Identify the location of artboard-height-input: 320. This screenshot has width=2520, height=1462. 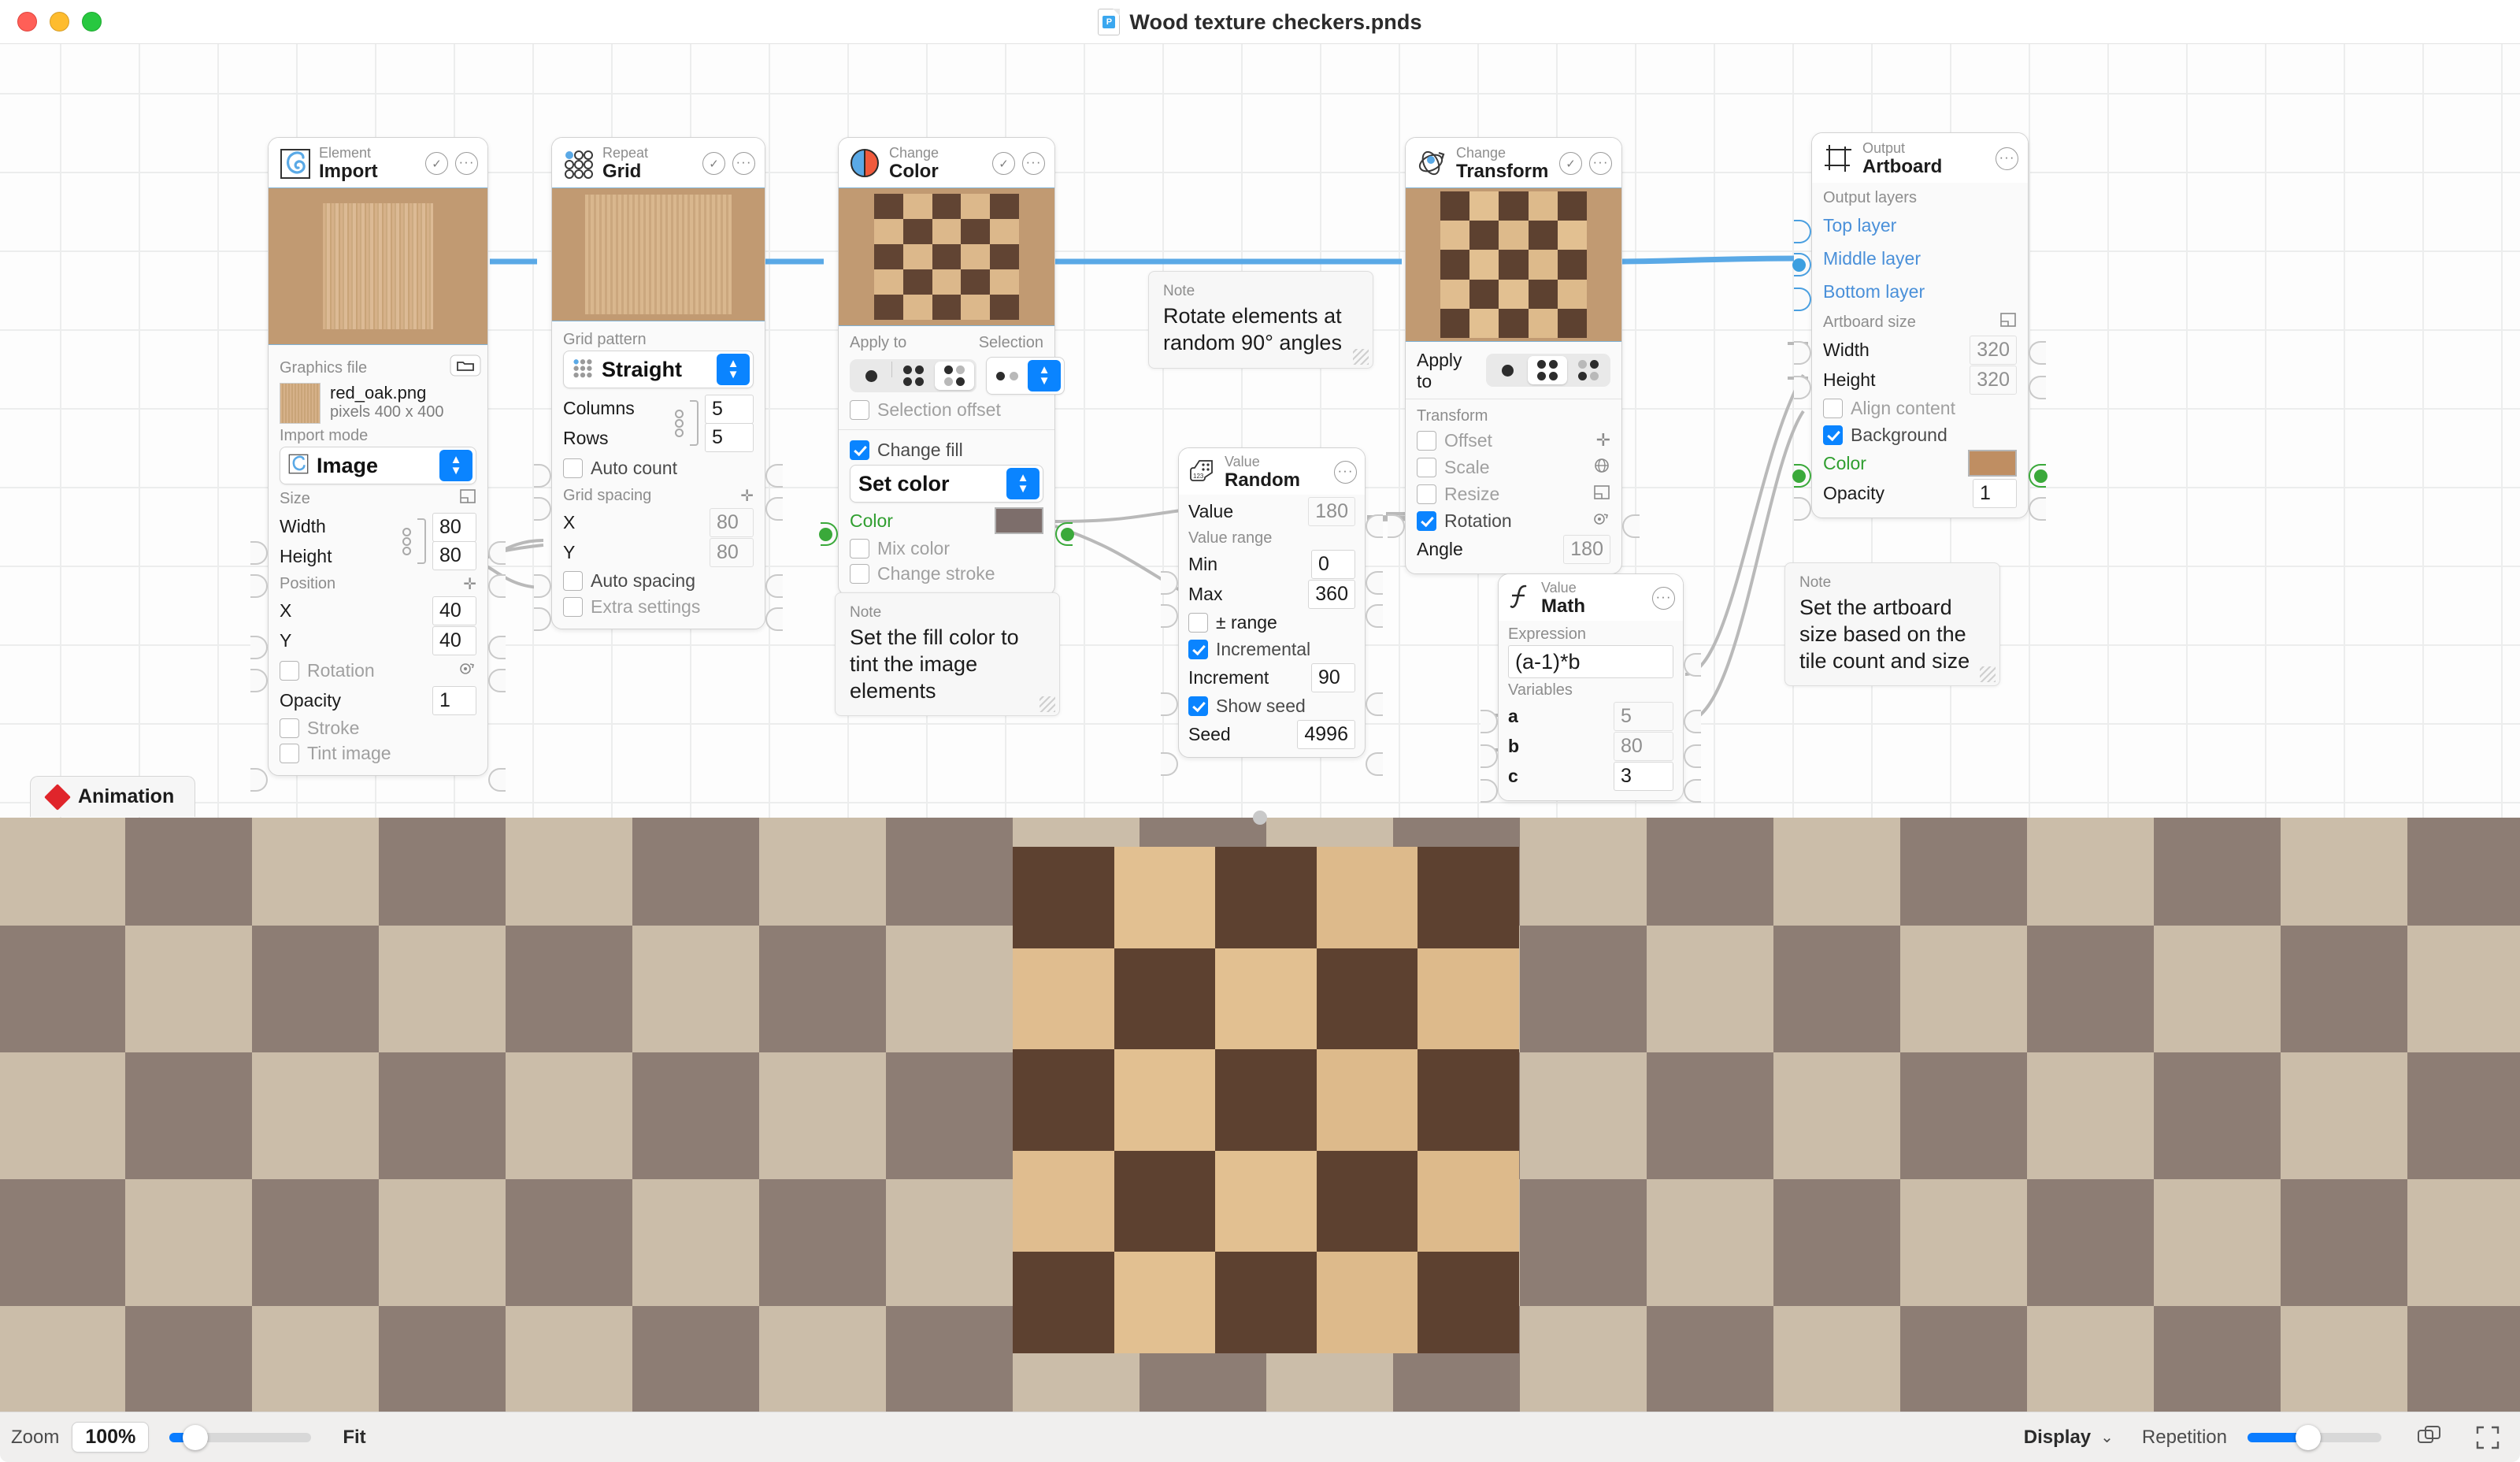
(1993, 380).